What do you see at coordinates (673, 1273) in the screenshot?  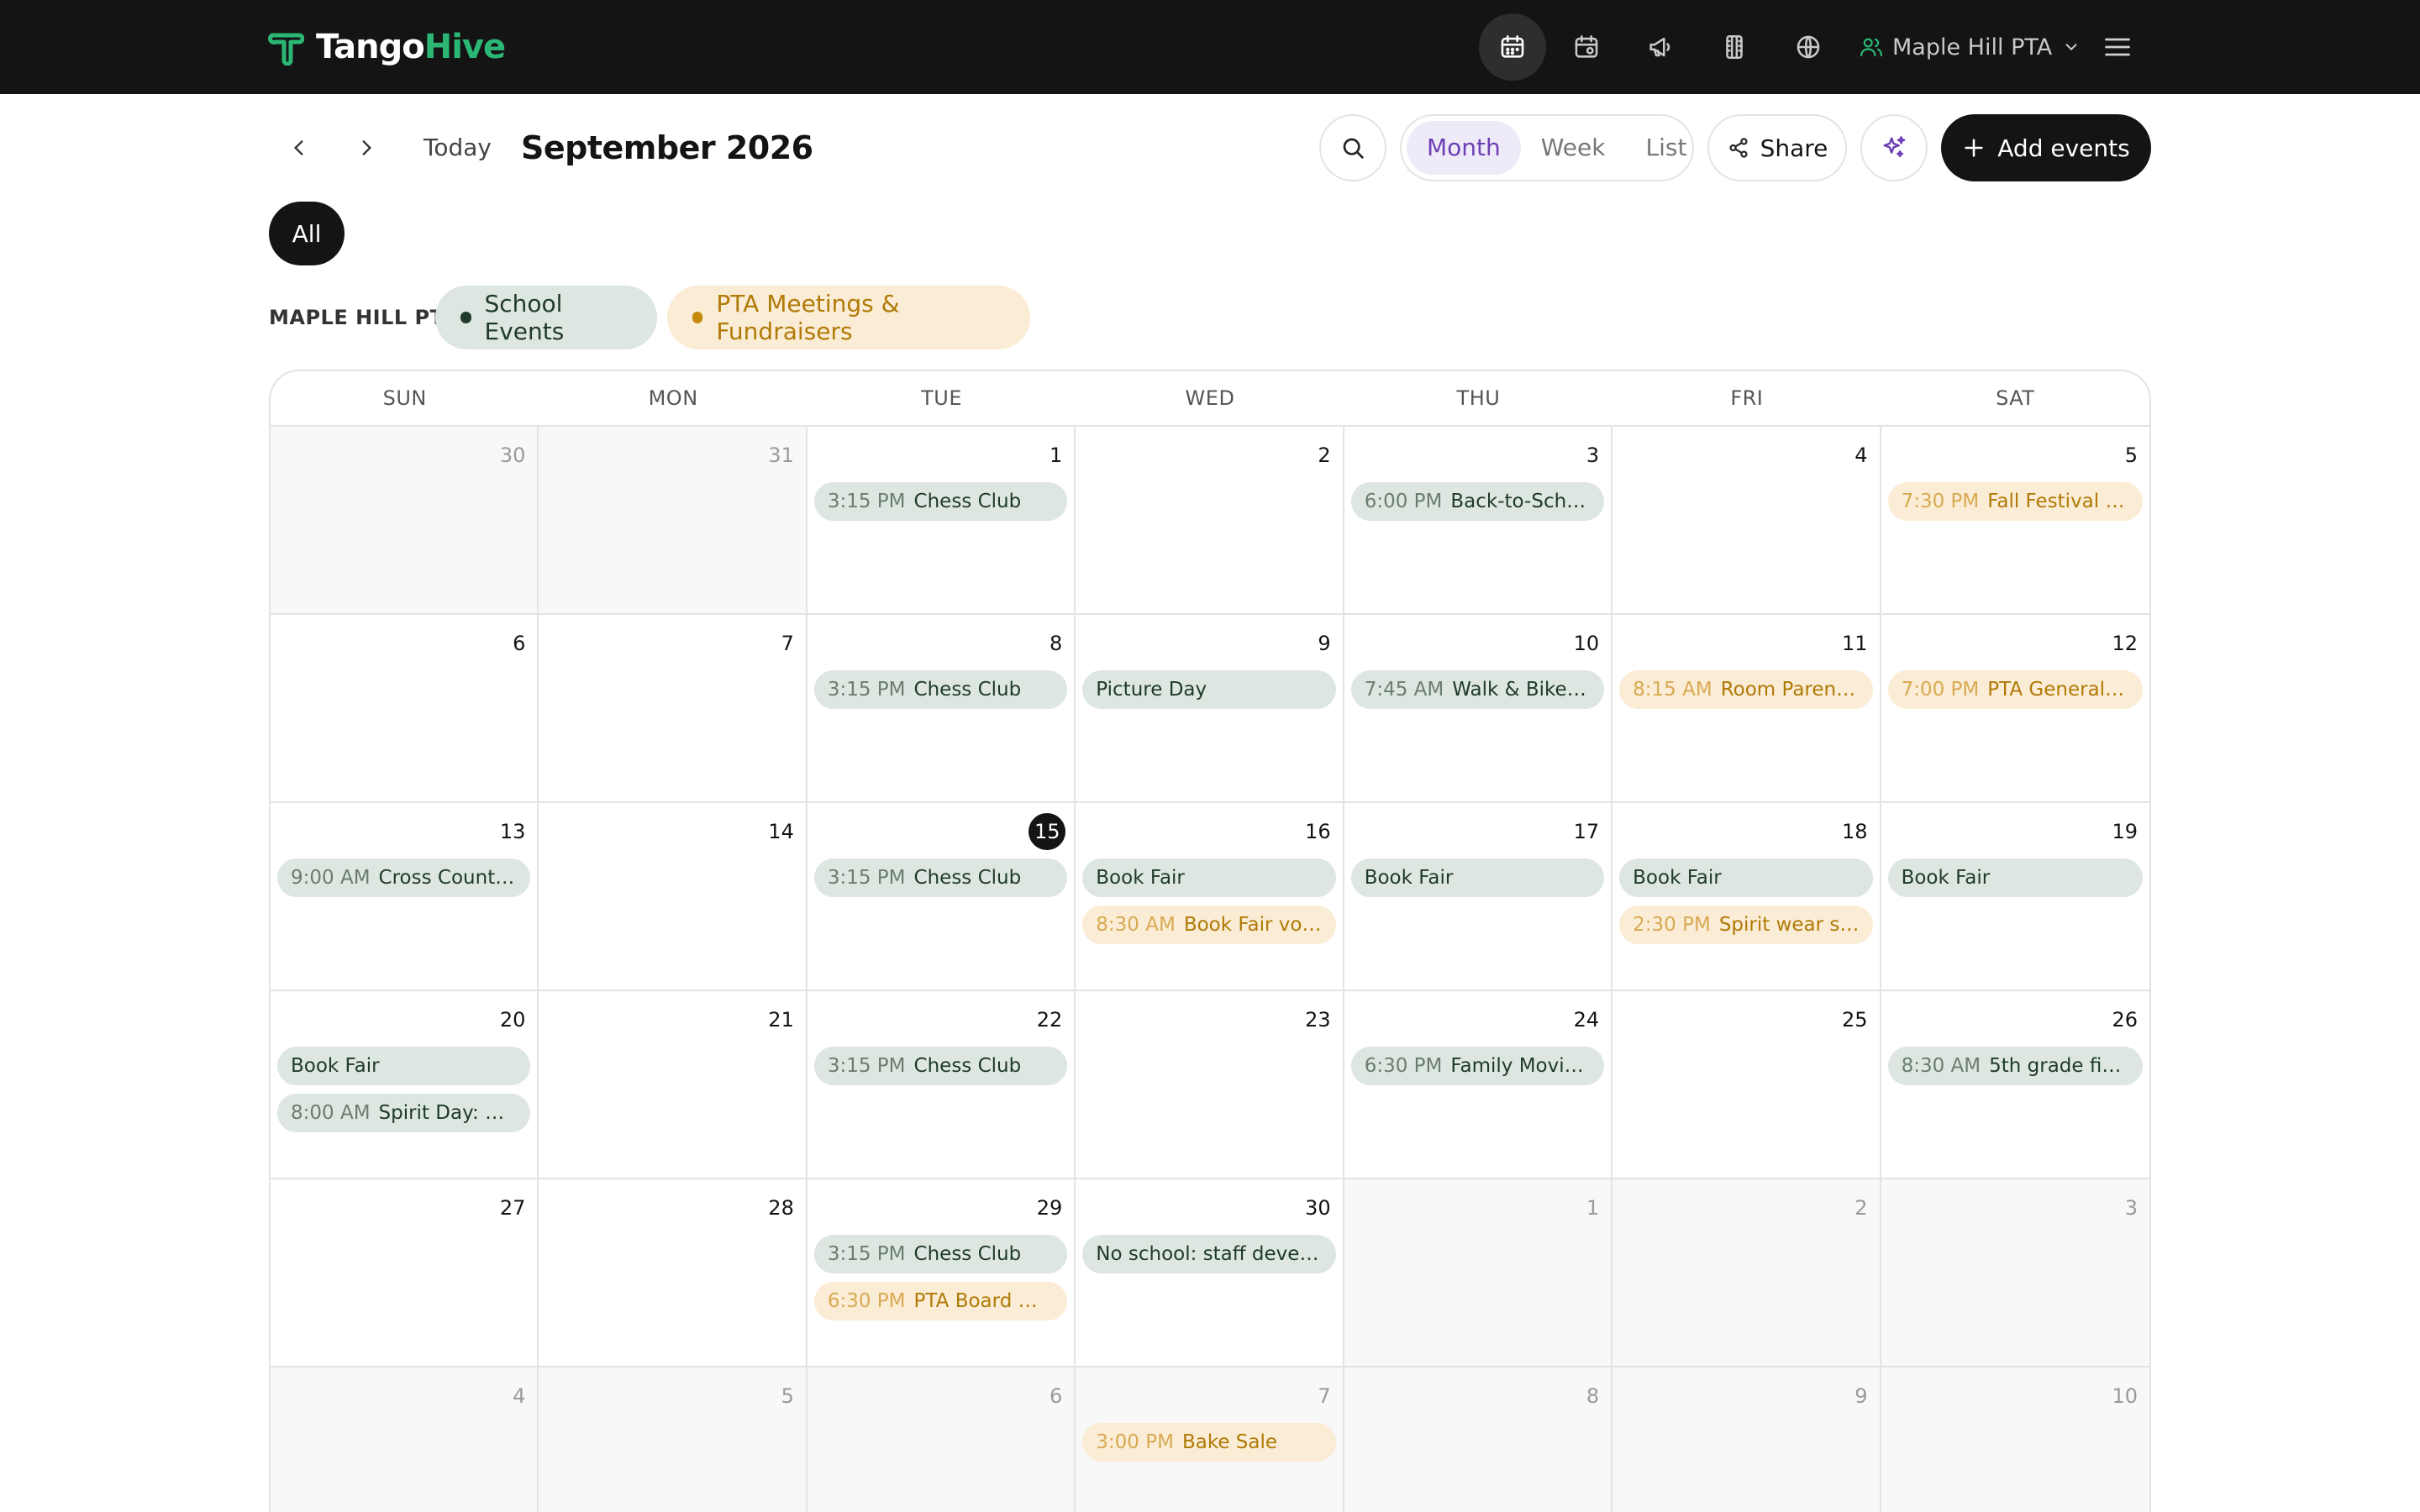 I see `day-cell: 28` at bounding box center [673, 1273].